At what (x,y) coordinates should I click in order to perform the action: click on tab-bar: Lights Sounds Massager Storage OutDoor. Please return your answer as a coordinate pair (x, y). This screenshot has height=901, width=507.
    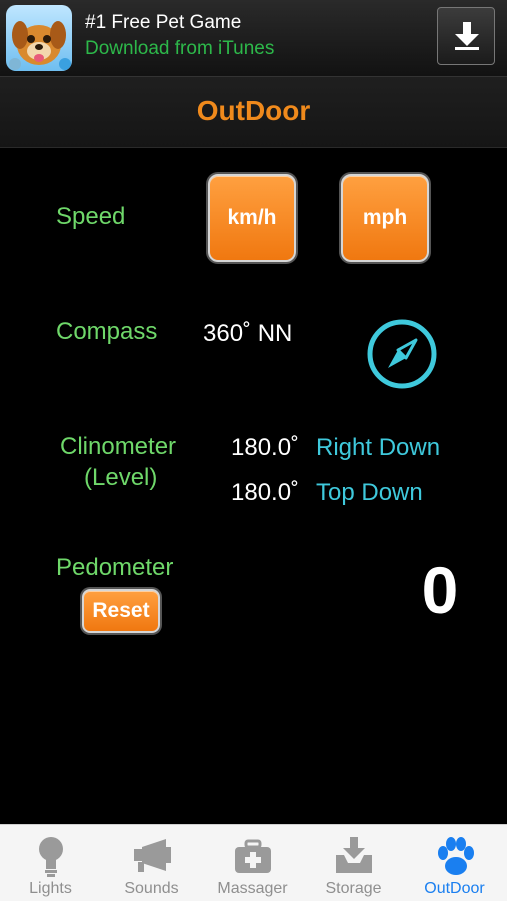
    Looking at the image, I should click on (253, 862).